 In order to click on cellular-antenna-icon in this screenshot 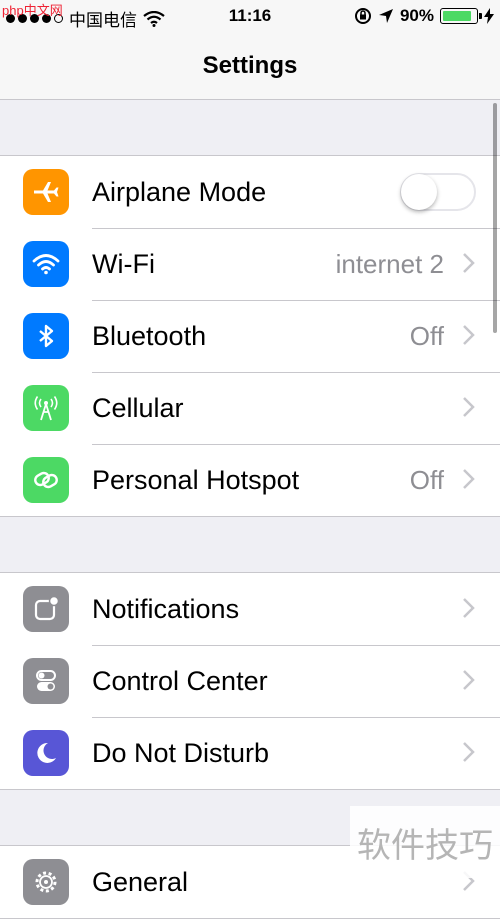, I will do `click(46, 408)`.